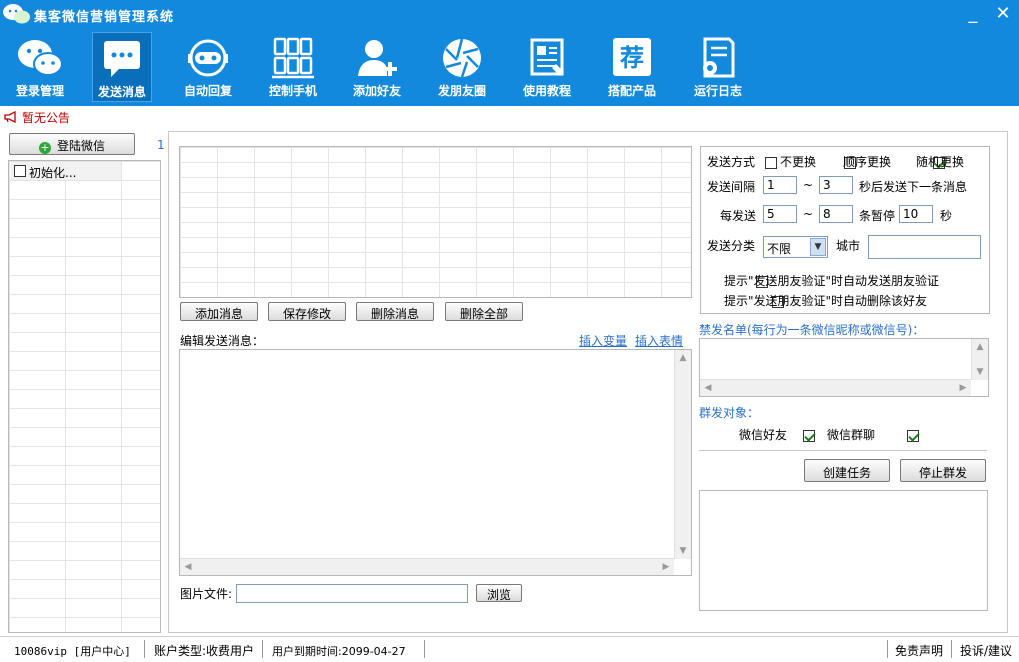  I want to click on per-send-min-input: 5, so click(780, 214).